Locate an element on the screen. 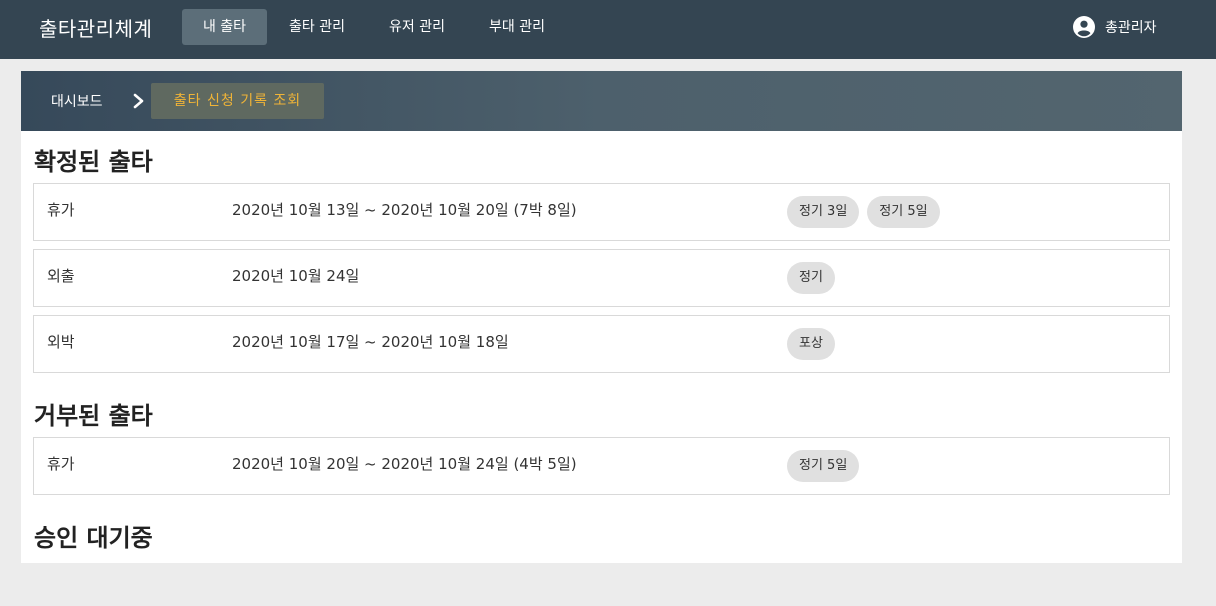 This screenshot has width=1216, height=606. breadcrumb-current: 출타 신청 기록 조회 is located at coordinates (237, 101).